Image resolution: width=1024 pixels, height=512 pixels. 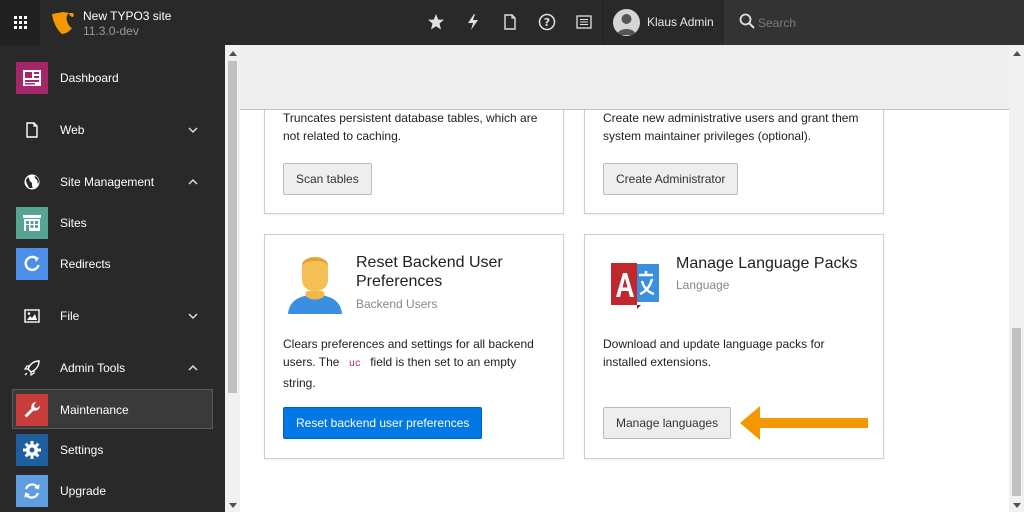 What do you see at coordinates (399, 281) in the screenshot?
I see `card-title: Preferences` at bounding box center [399, 281].